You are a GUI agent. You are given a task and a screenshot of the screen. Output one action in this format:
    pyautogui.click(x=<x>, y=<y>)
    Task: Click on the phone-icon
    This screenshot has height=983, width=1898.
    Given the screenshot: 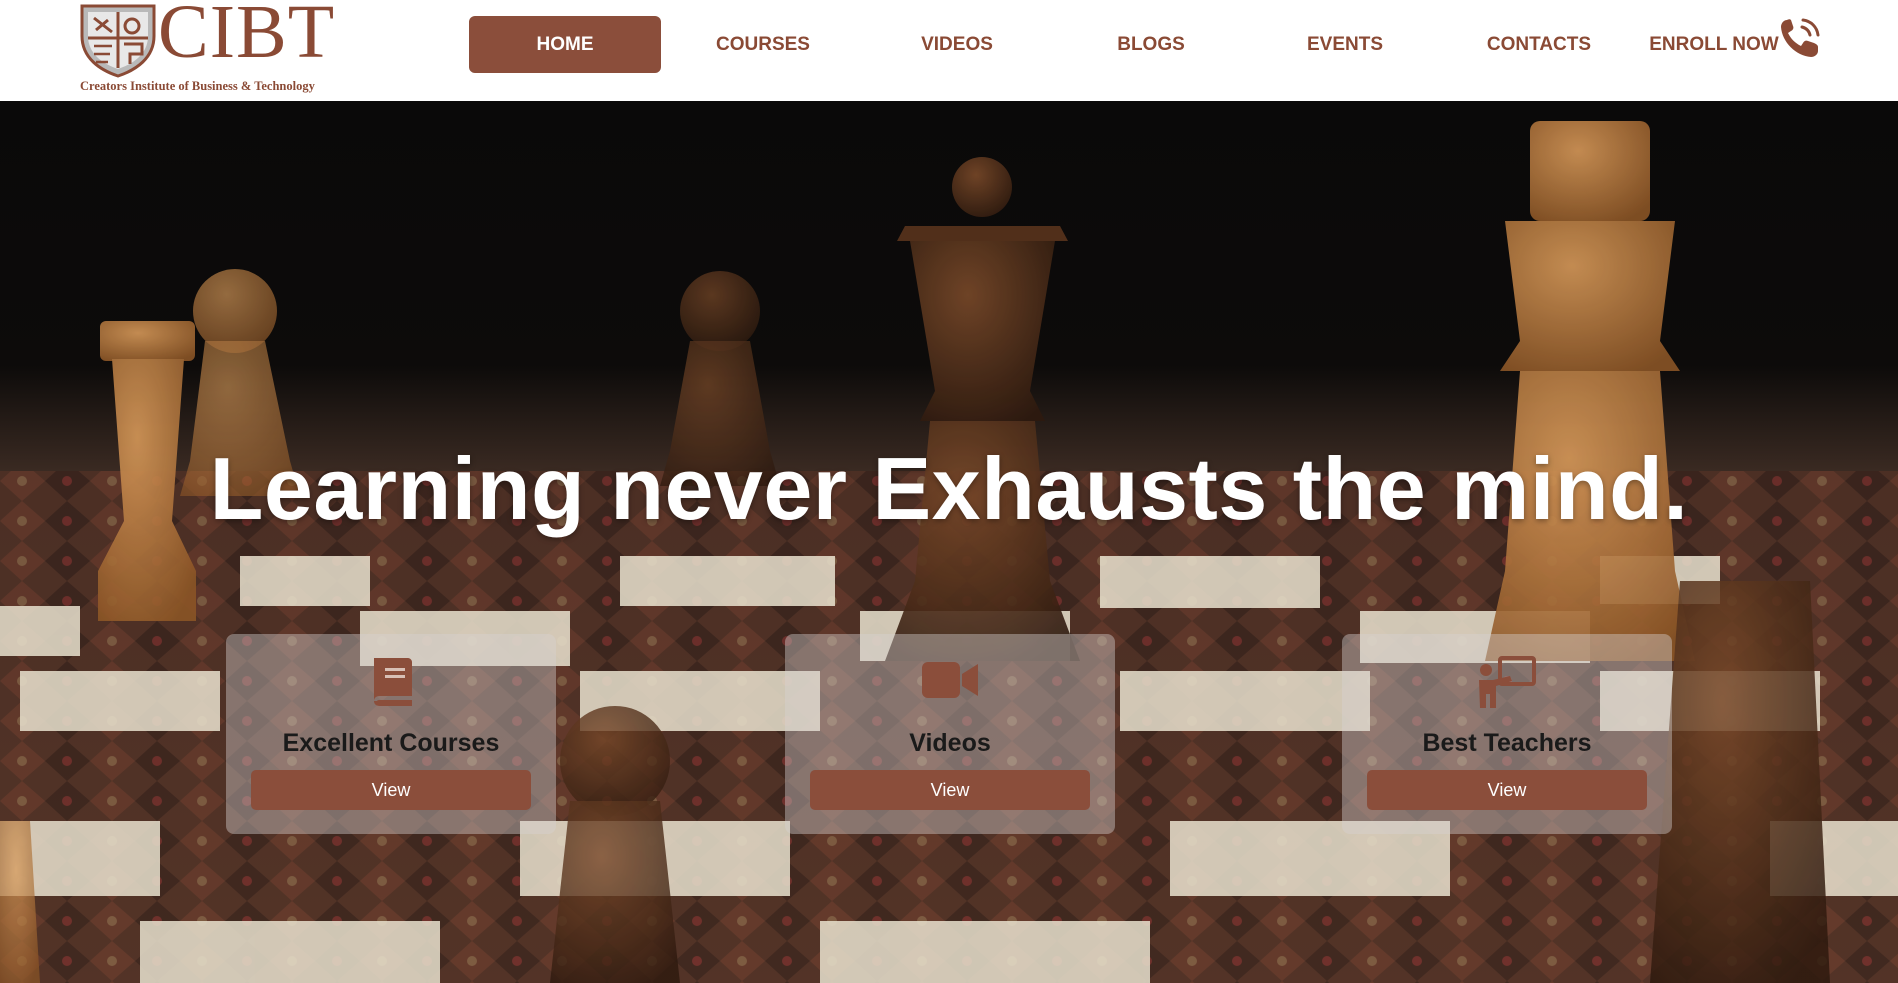 What is the action you would take?
    pyautogui.click(x=1800, y=38)
    